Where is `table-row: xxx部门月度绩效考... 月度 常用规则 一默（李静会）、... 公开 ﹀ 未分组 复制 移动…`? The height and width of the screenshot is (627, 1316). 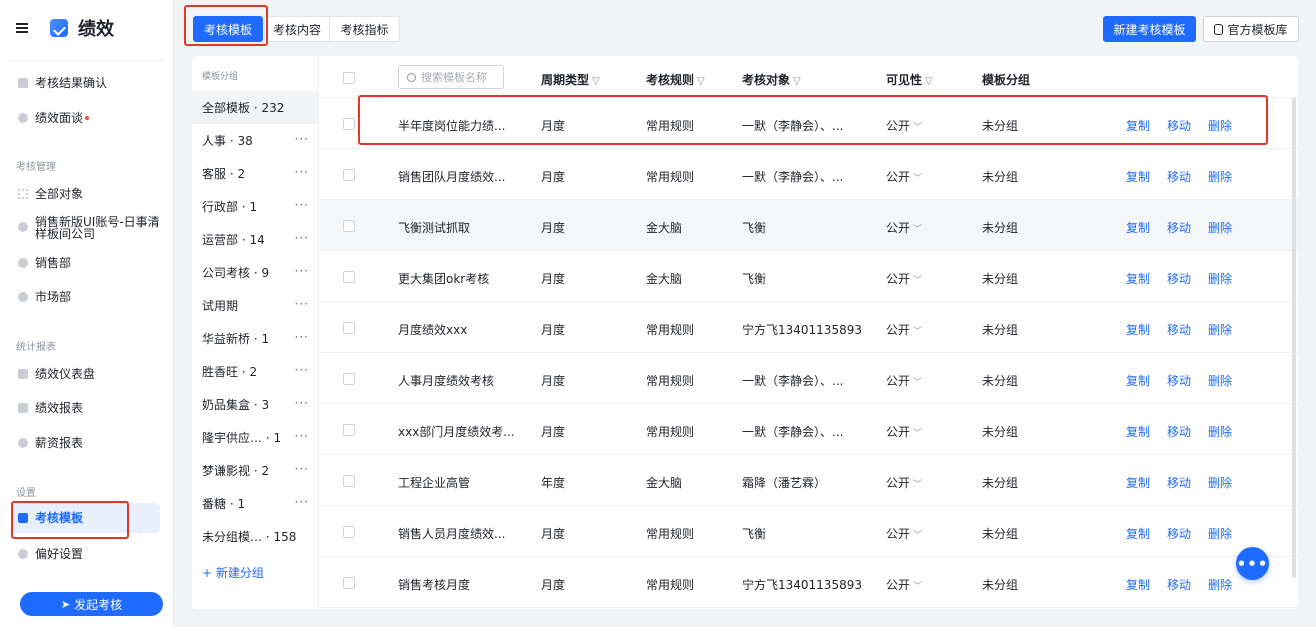 table-row: xxx部门月度绩效考... 月度 常用规则 一默（李静会）、... 公开 ﹀ 未分组 复制 移动… is located at coordinates (809, 429).